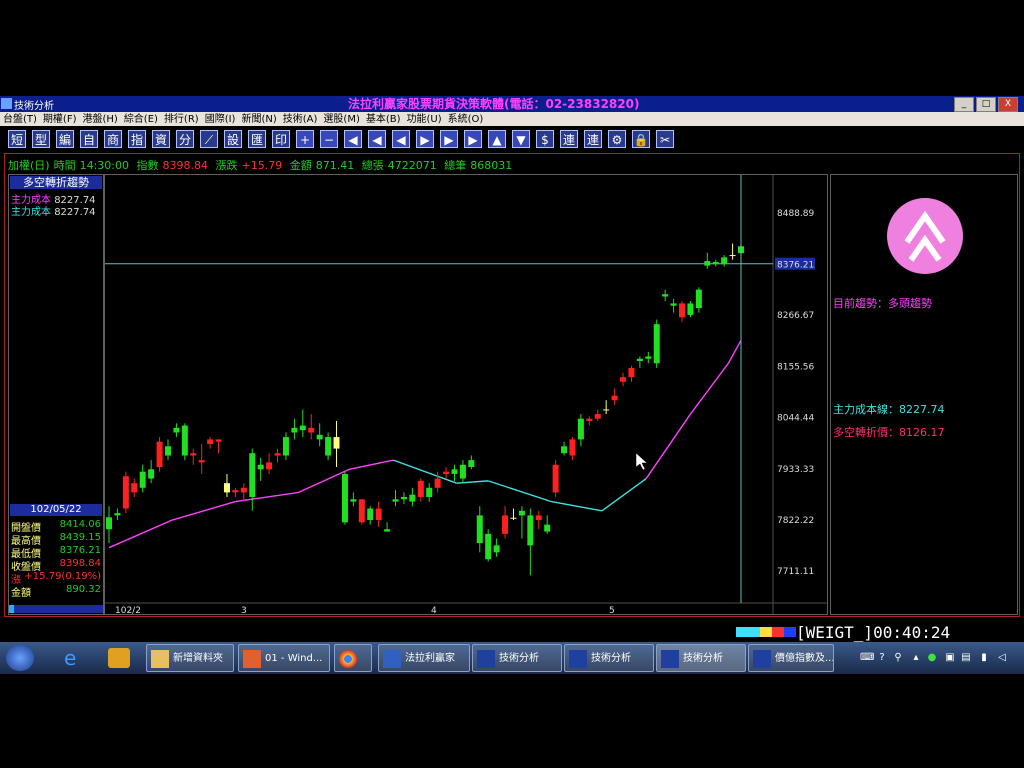 This screenshot has height=768, width=1024. I want to click on toolbar-button: ▼, so click(521, 139).